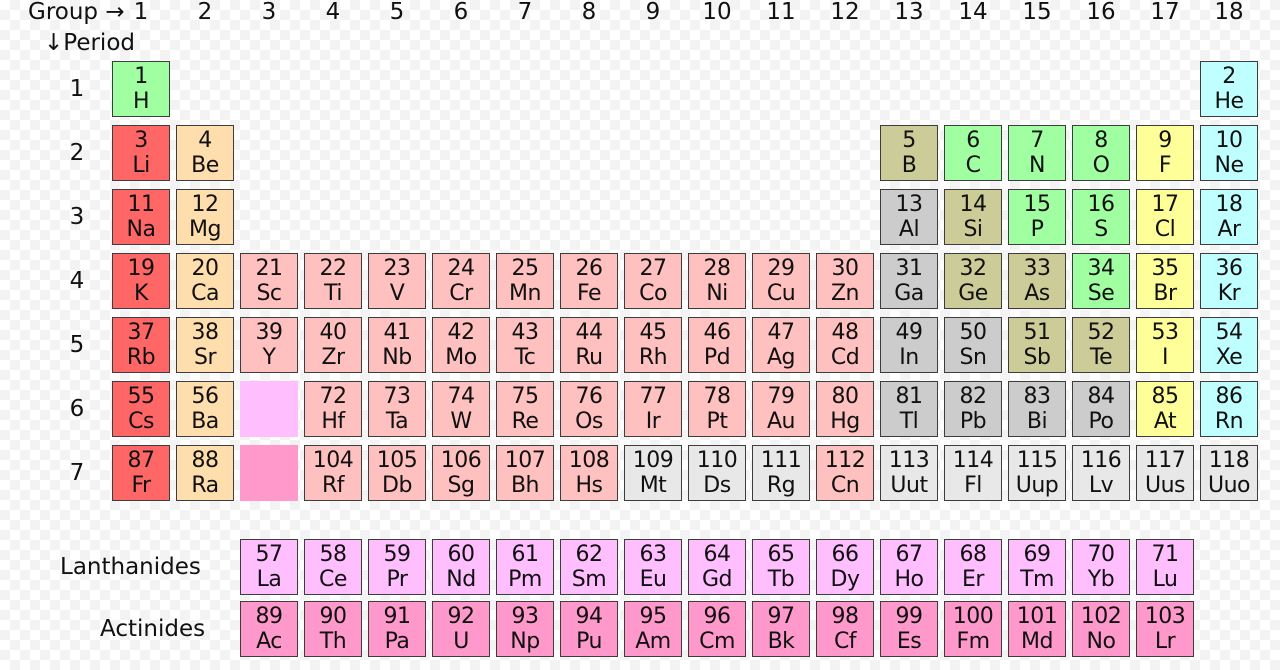 Image resolution: width=1280 pixels, height=670 pixels. I want to click on element-cell: 85 At, so click(1165, 409).